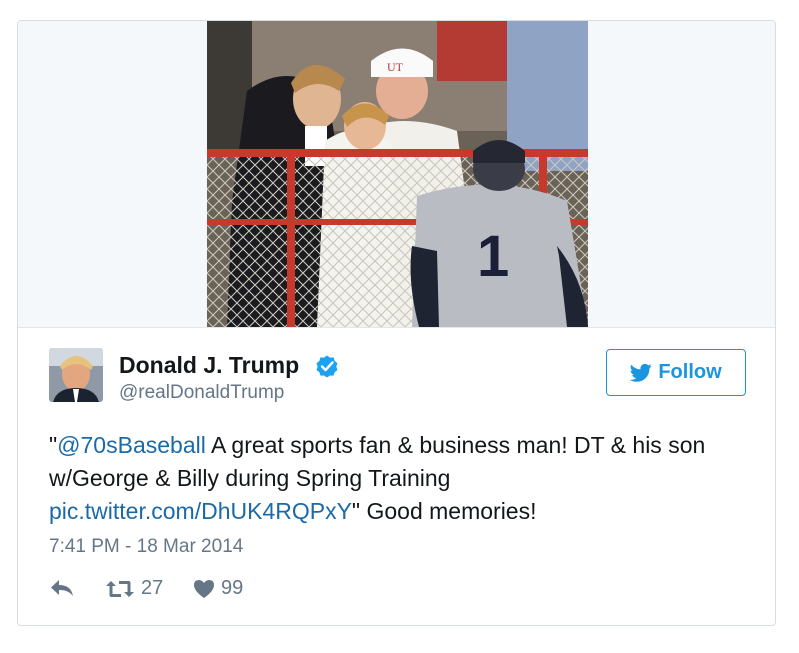 Image resolution: width=799 pixels, height=653 pixels. Describe the element at coordinates (76, 375) in the screenshot. I see `avatar` at that location.